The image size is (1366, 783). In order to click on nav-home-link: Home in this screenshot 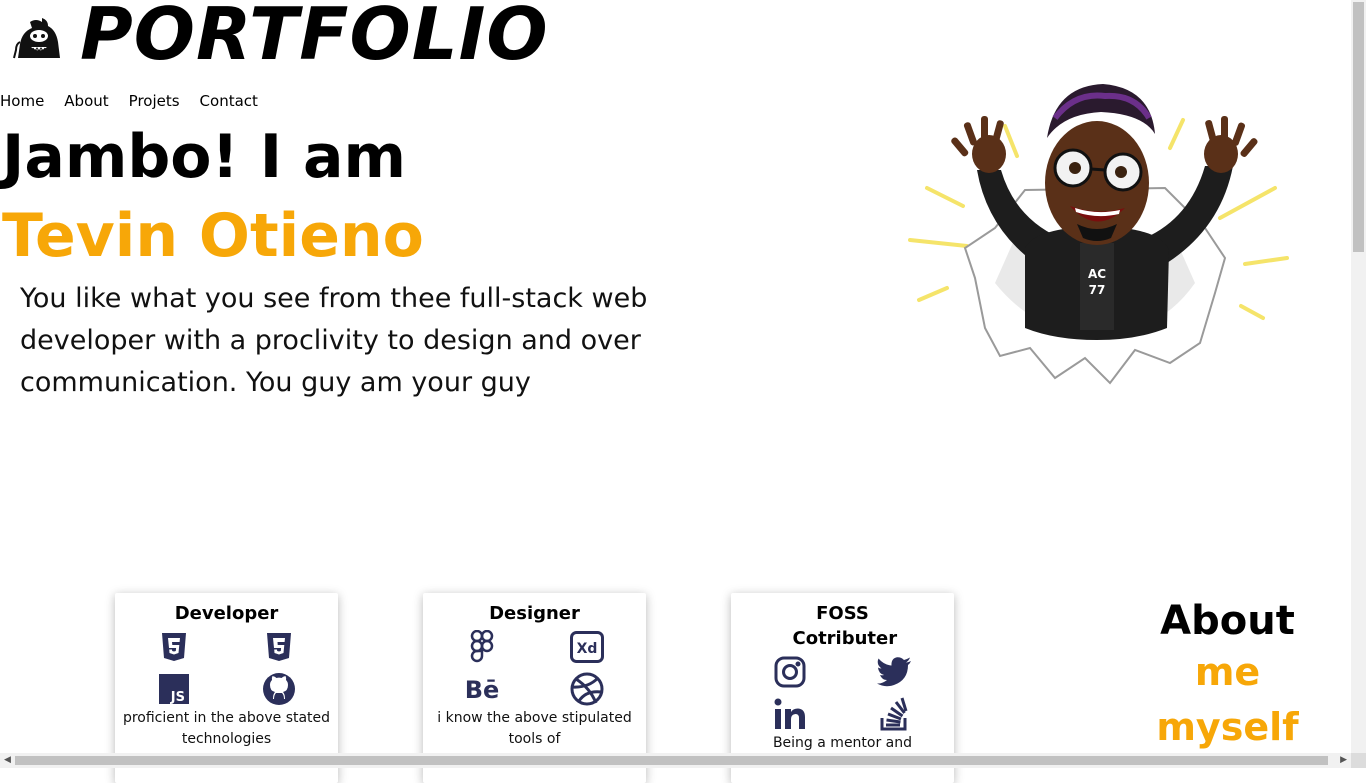, I will do `click(22, 101)`.